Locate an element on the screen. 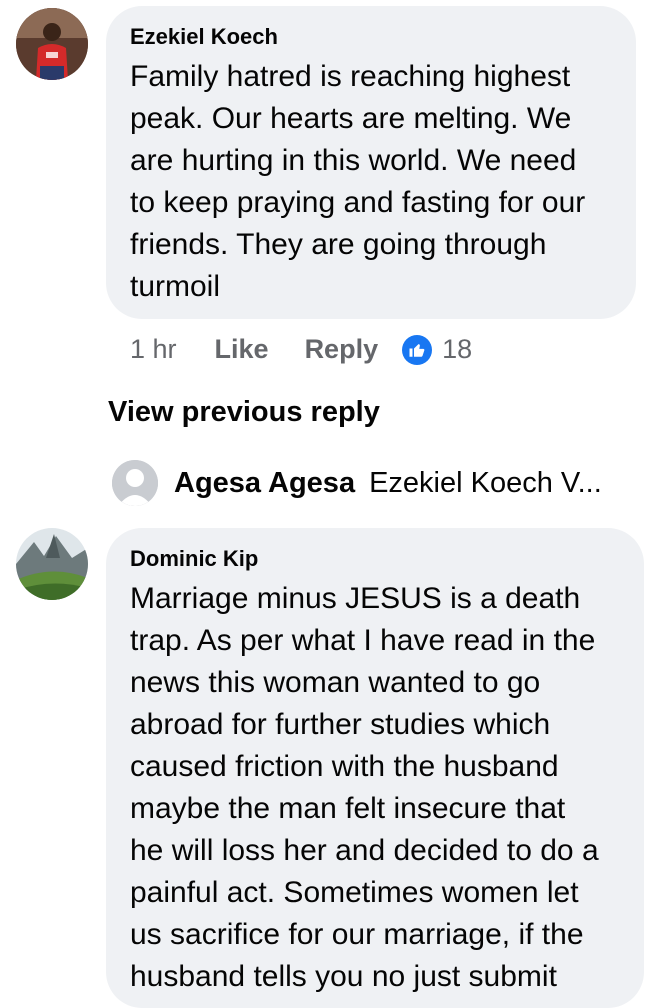 This screenshot has width=672, height=1008. avatar-ezekiel-koech is located at coordinates (52, 44).